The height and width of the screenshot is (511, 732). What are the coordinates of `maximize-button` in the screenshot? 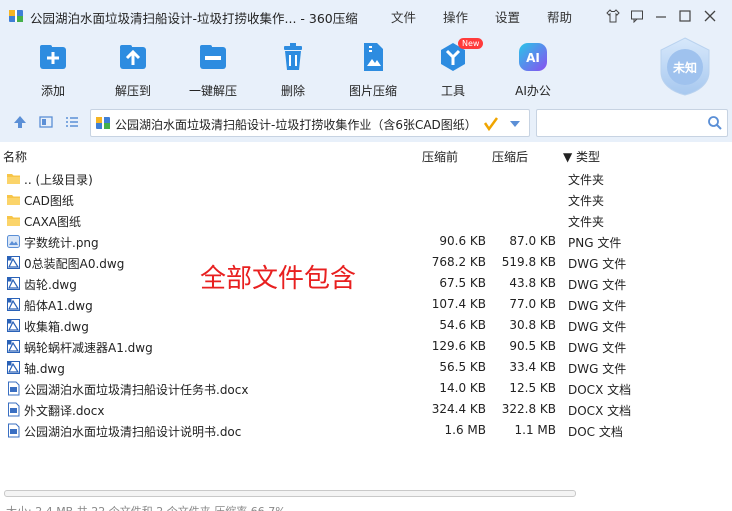 It's located at (685, 16).